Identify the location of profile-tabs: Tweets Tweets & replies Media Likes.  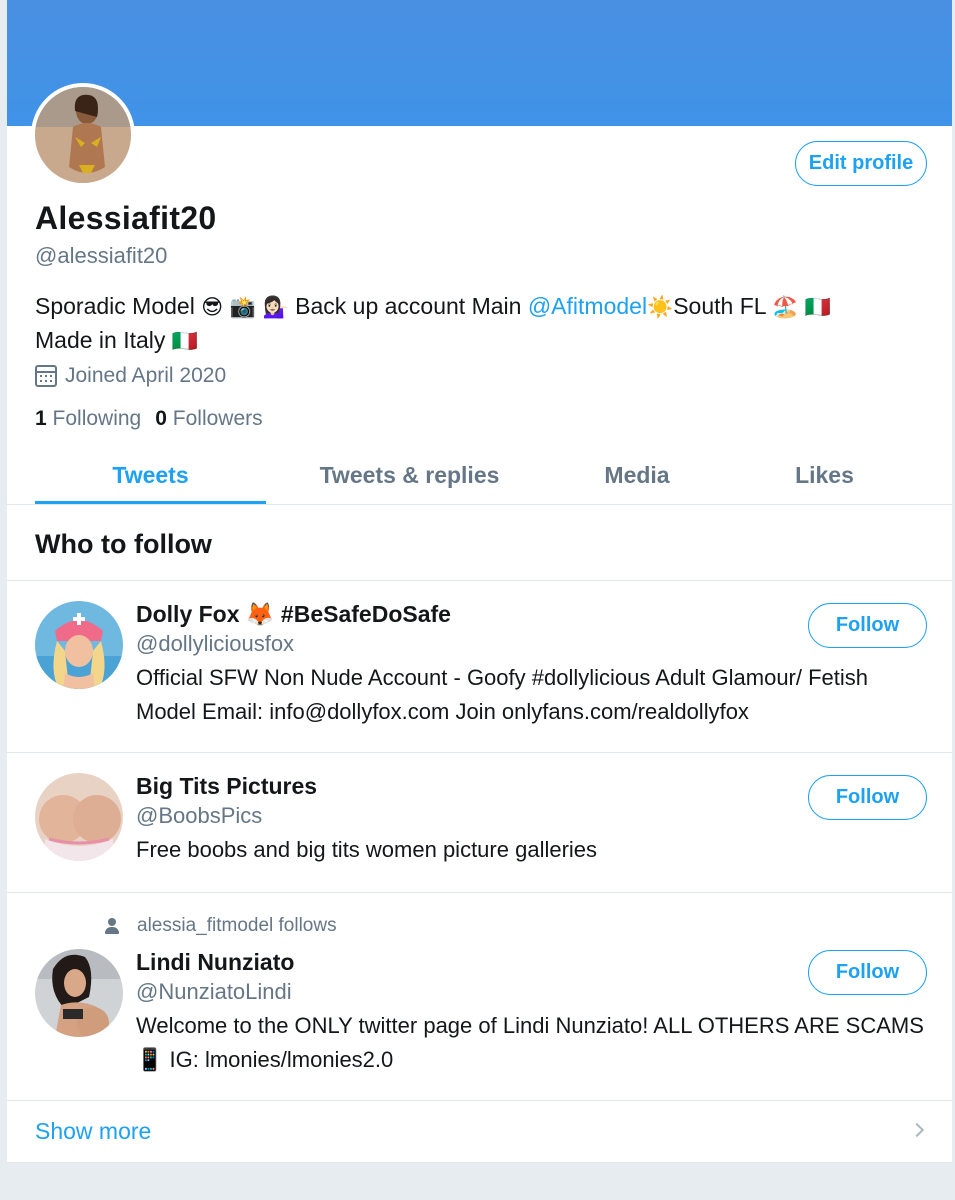
(479, 475).